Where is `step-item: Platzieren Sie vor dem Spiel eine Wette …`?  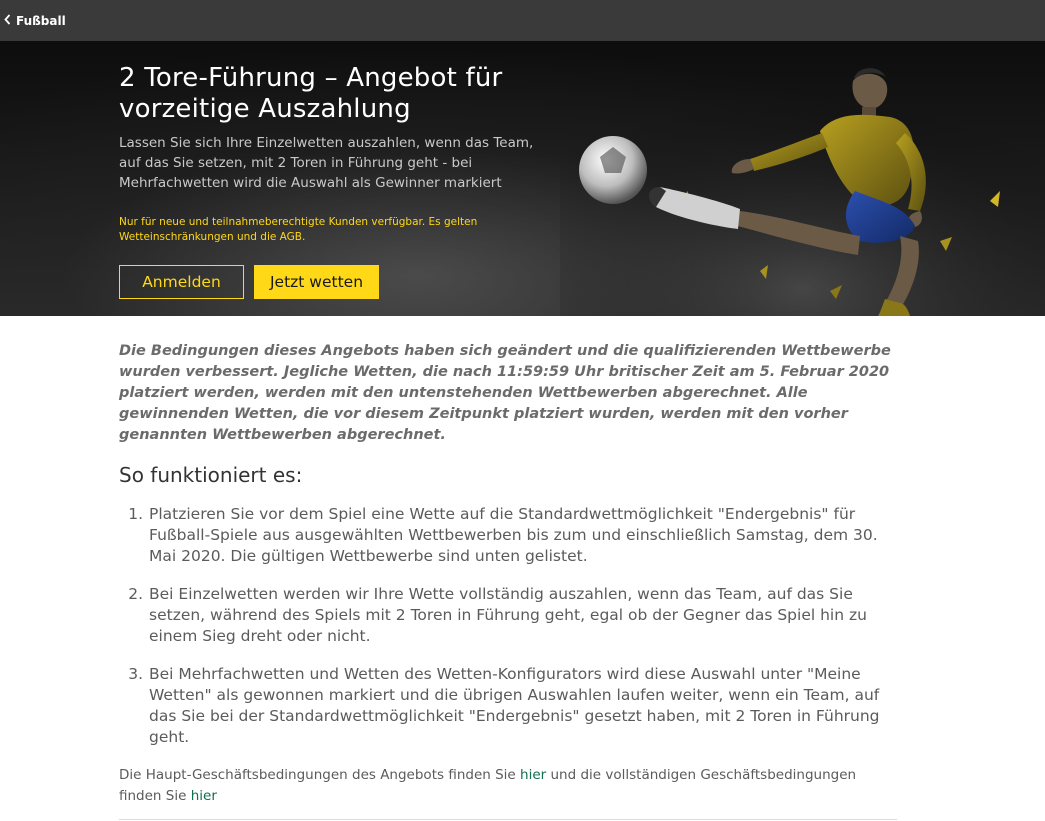 step-item: Platzieren Sie vor dem Spiel eine Wette … is located at coordinates (523, 535).